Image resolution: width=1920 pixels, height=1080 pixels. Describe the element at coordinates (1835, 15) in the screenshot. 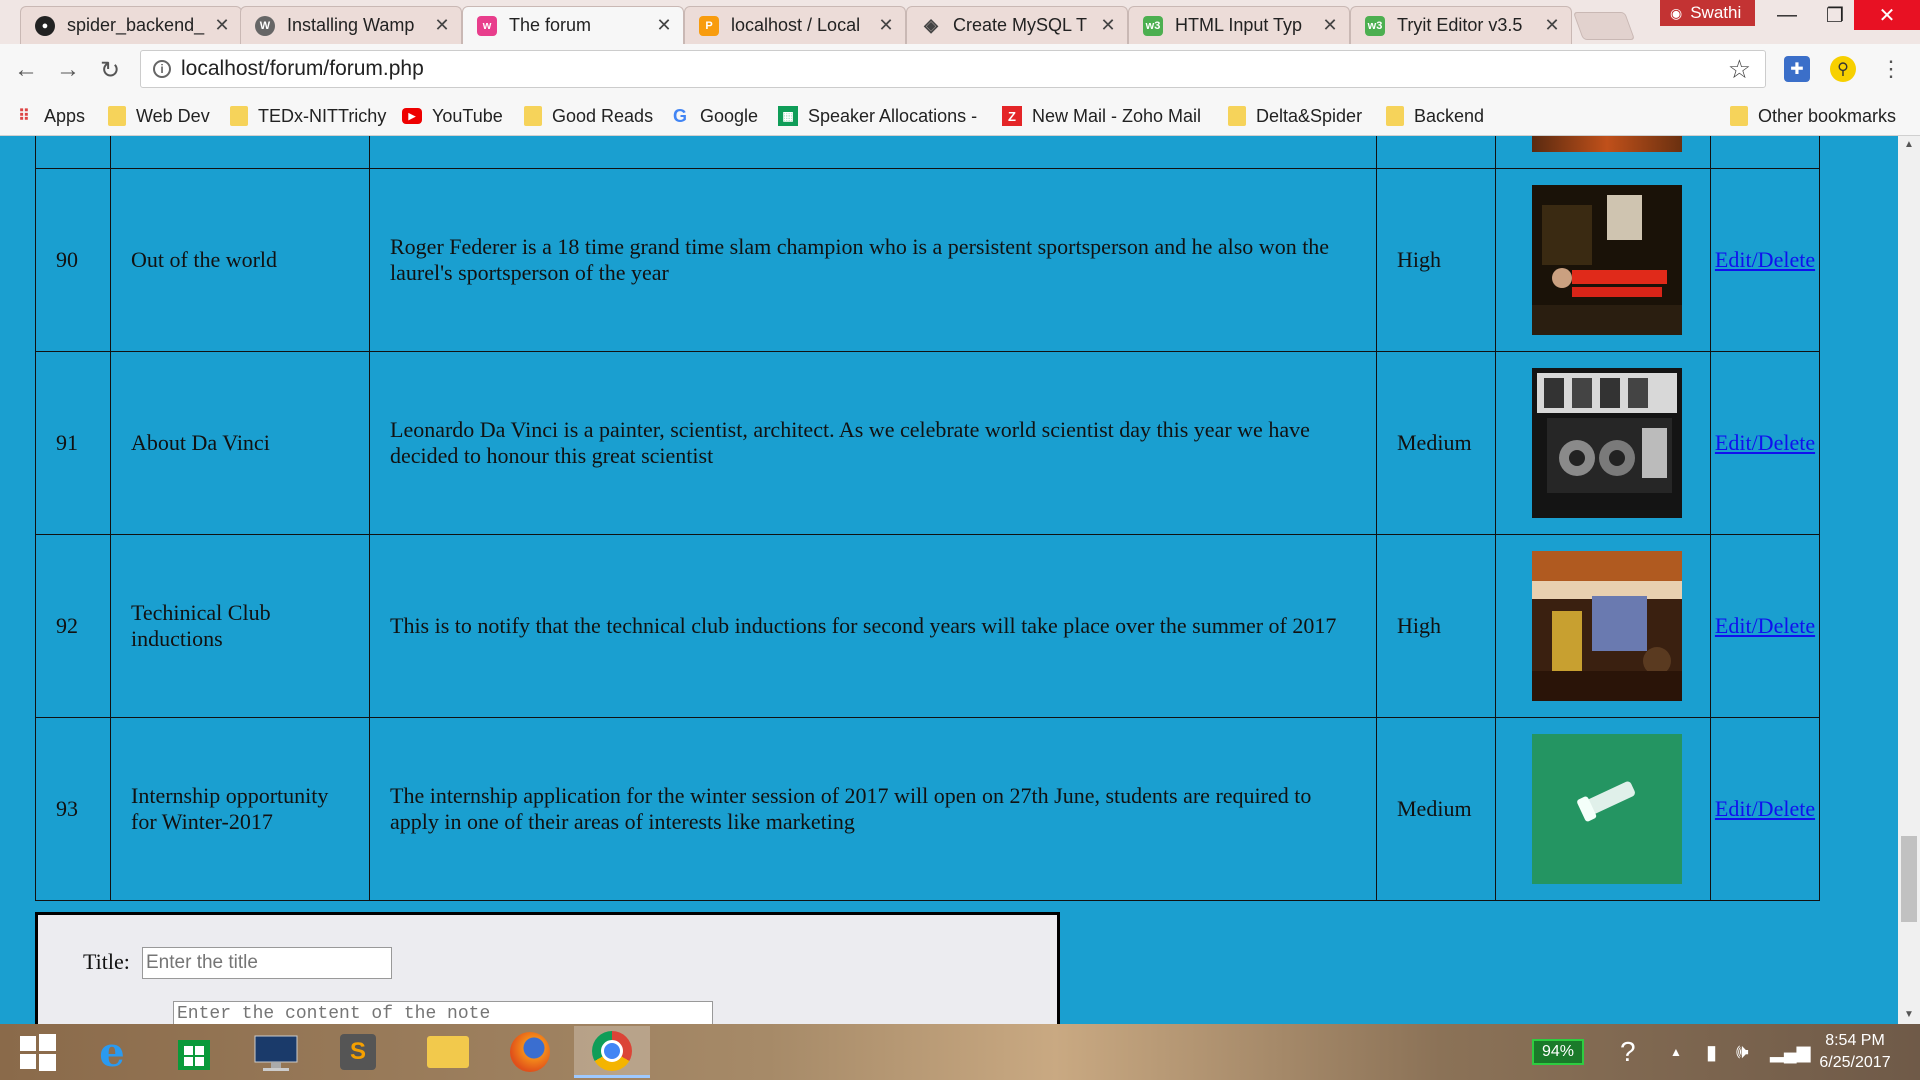

I see `restore-button: ❐` at that location.